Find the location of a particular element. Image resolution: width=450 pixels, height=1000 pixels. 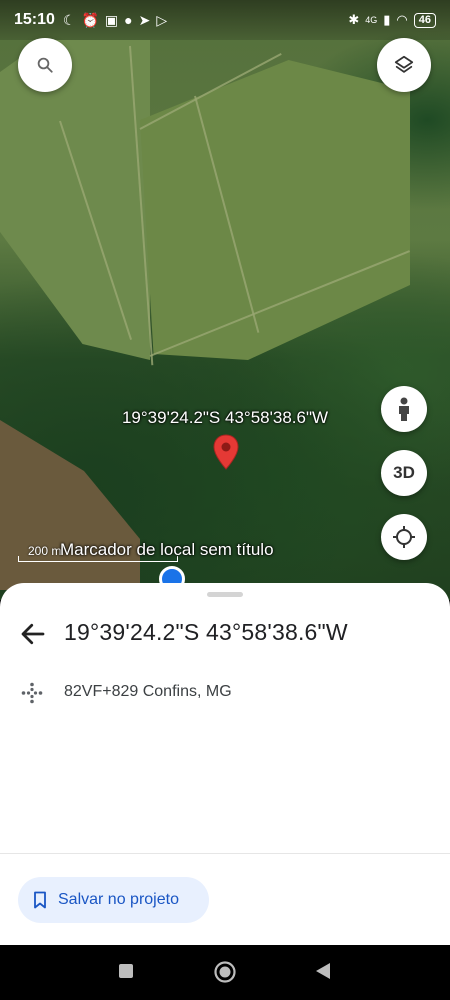

notification-icons: ☾ ⏰ ▣ ● ➤ ▷ is located at coordinates (115, 20).